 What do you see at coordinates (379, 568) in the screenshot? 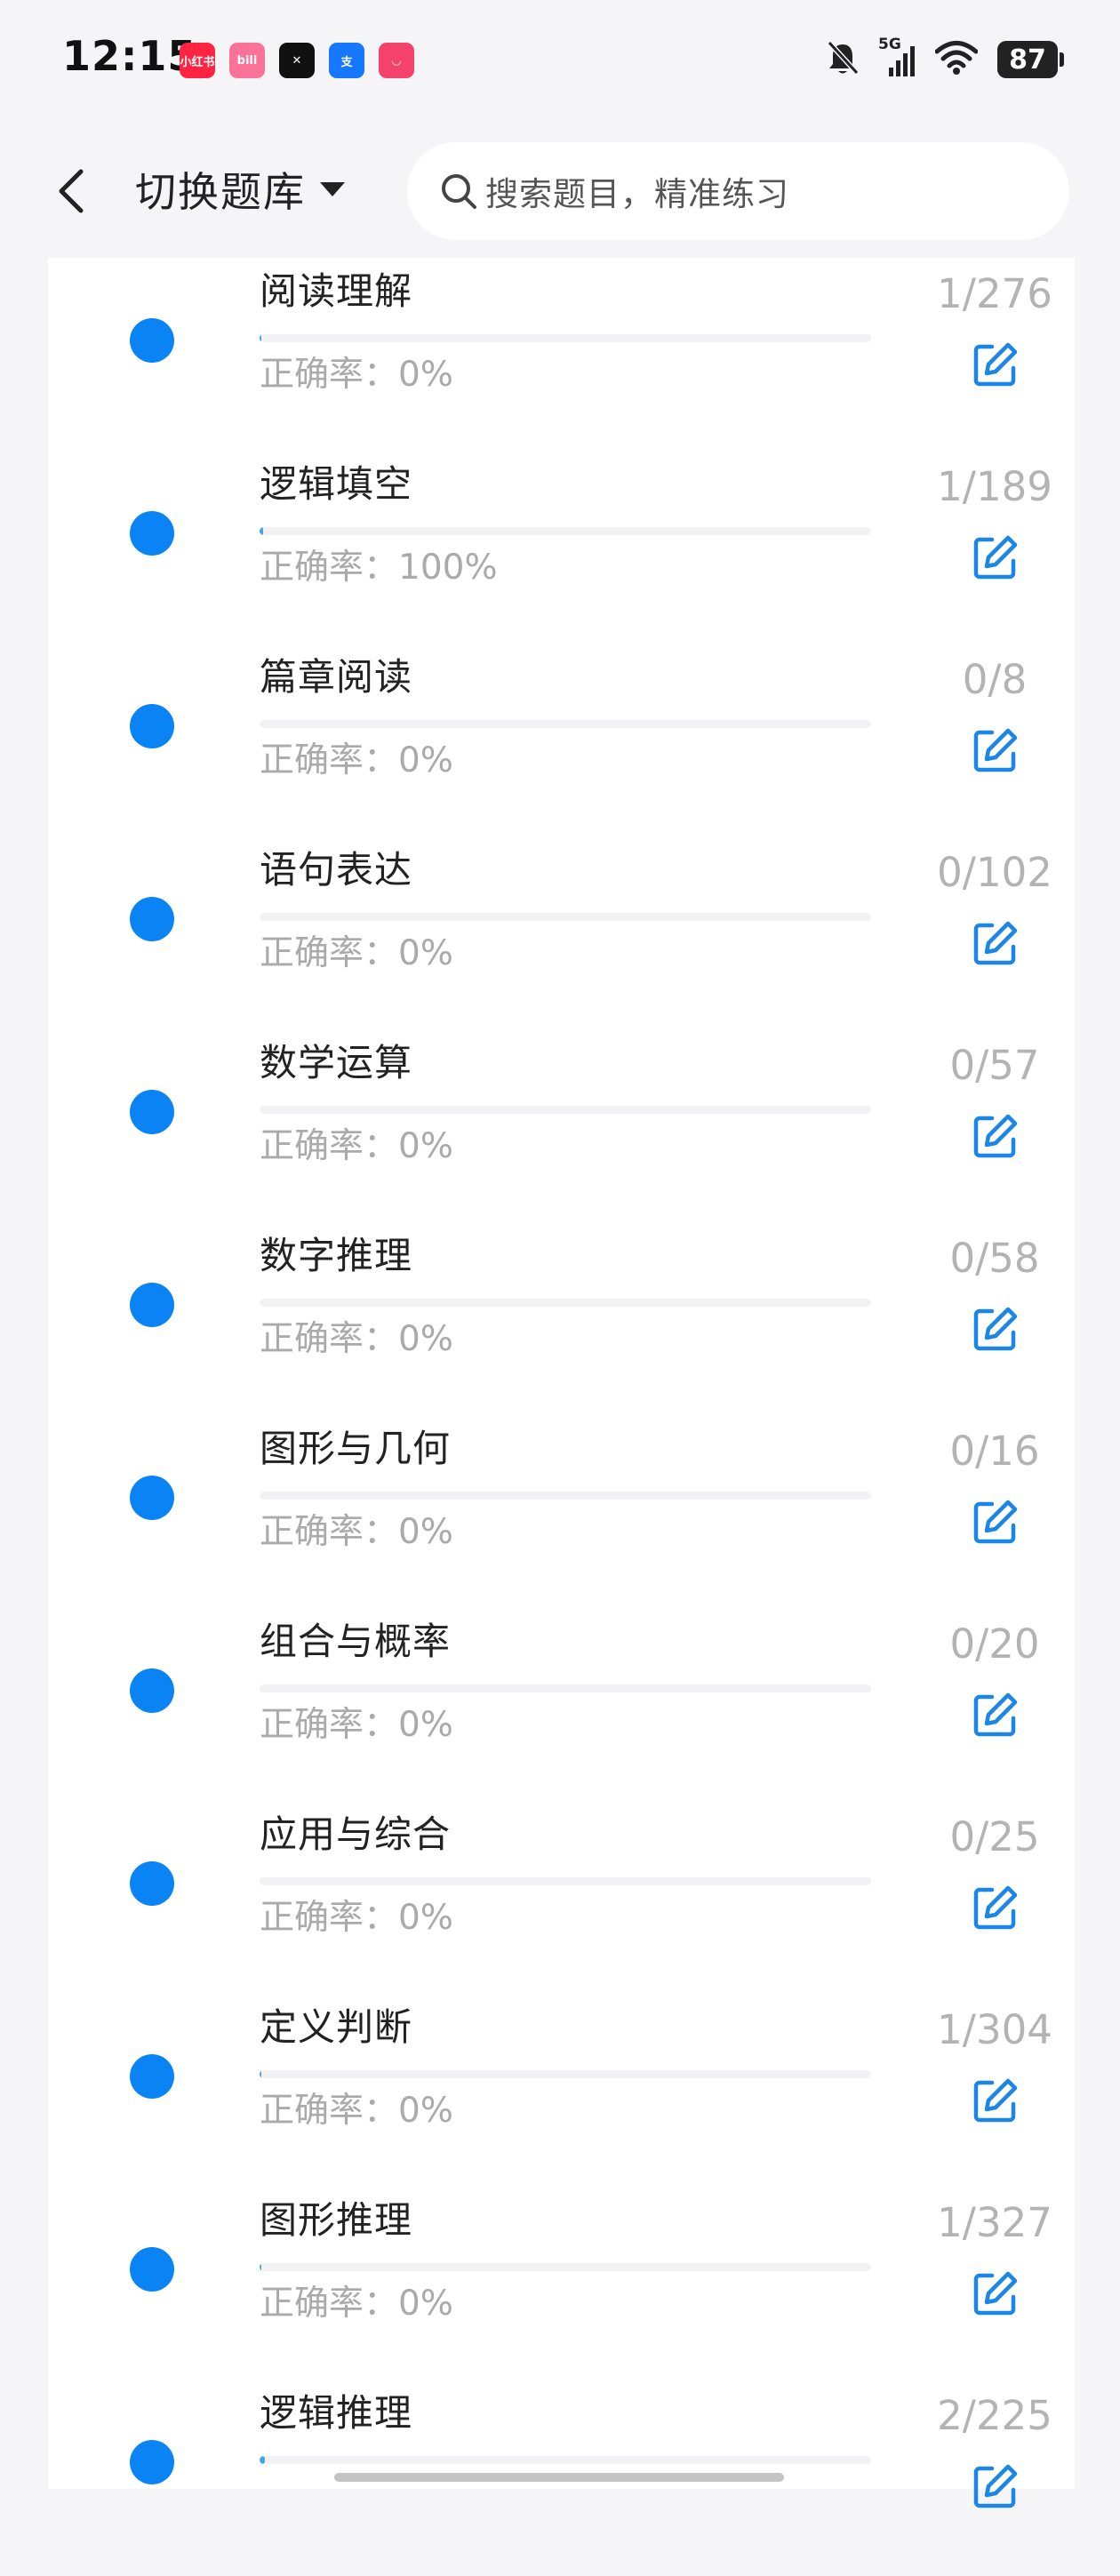
I see `accuracy-text: 正确率：100%` at bounding box center [379, 568].